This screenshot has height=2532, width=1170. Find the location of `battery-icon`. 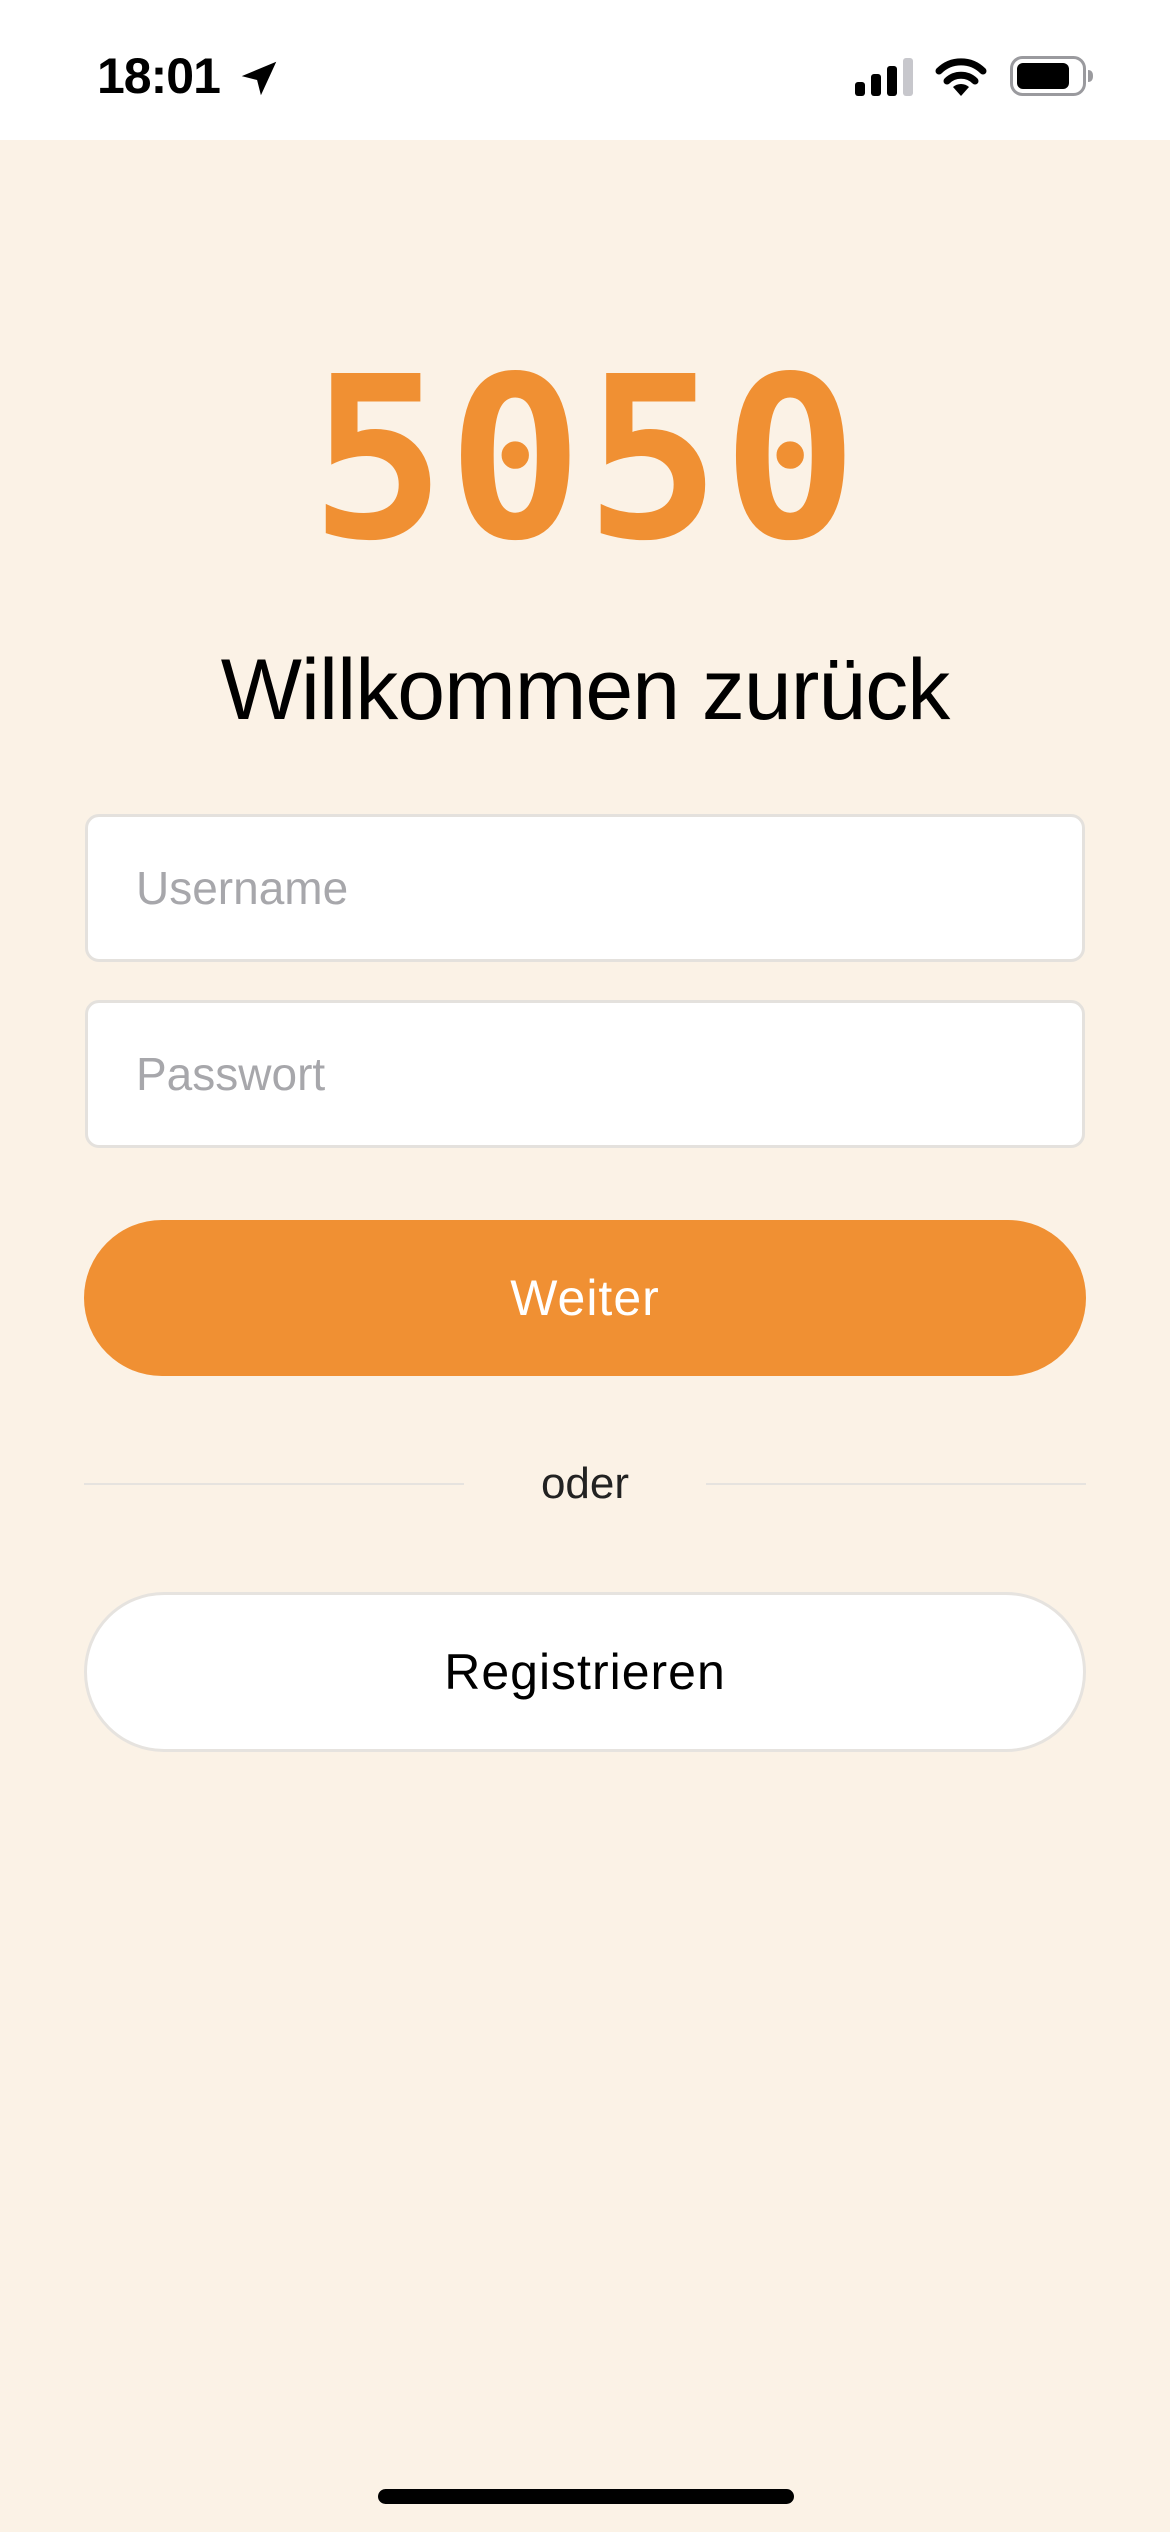

battery-icon is located at coordinates (1051, 76).